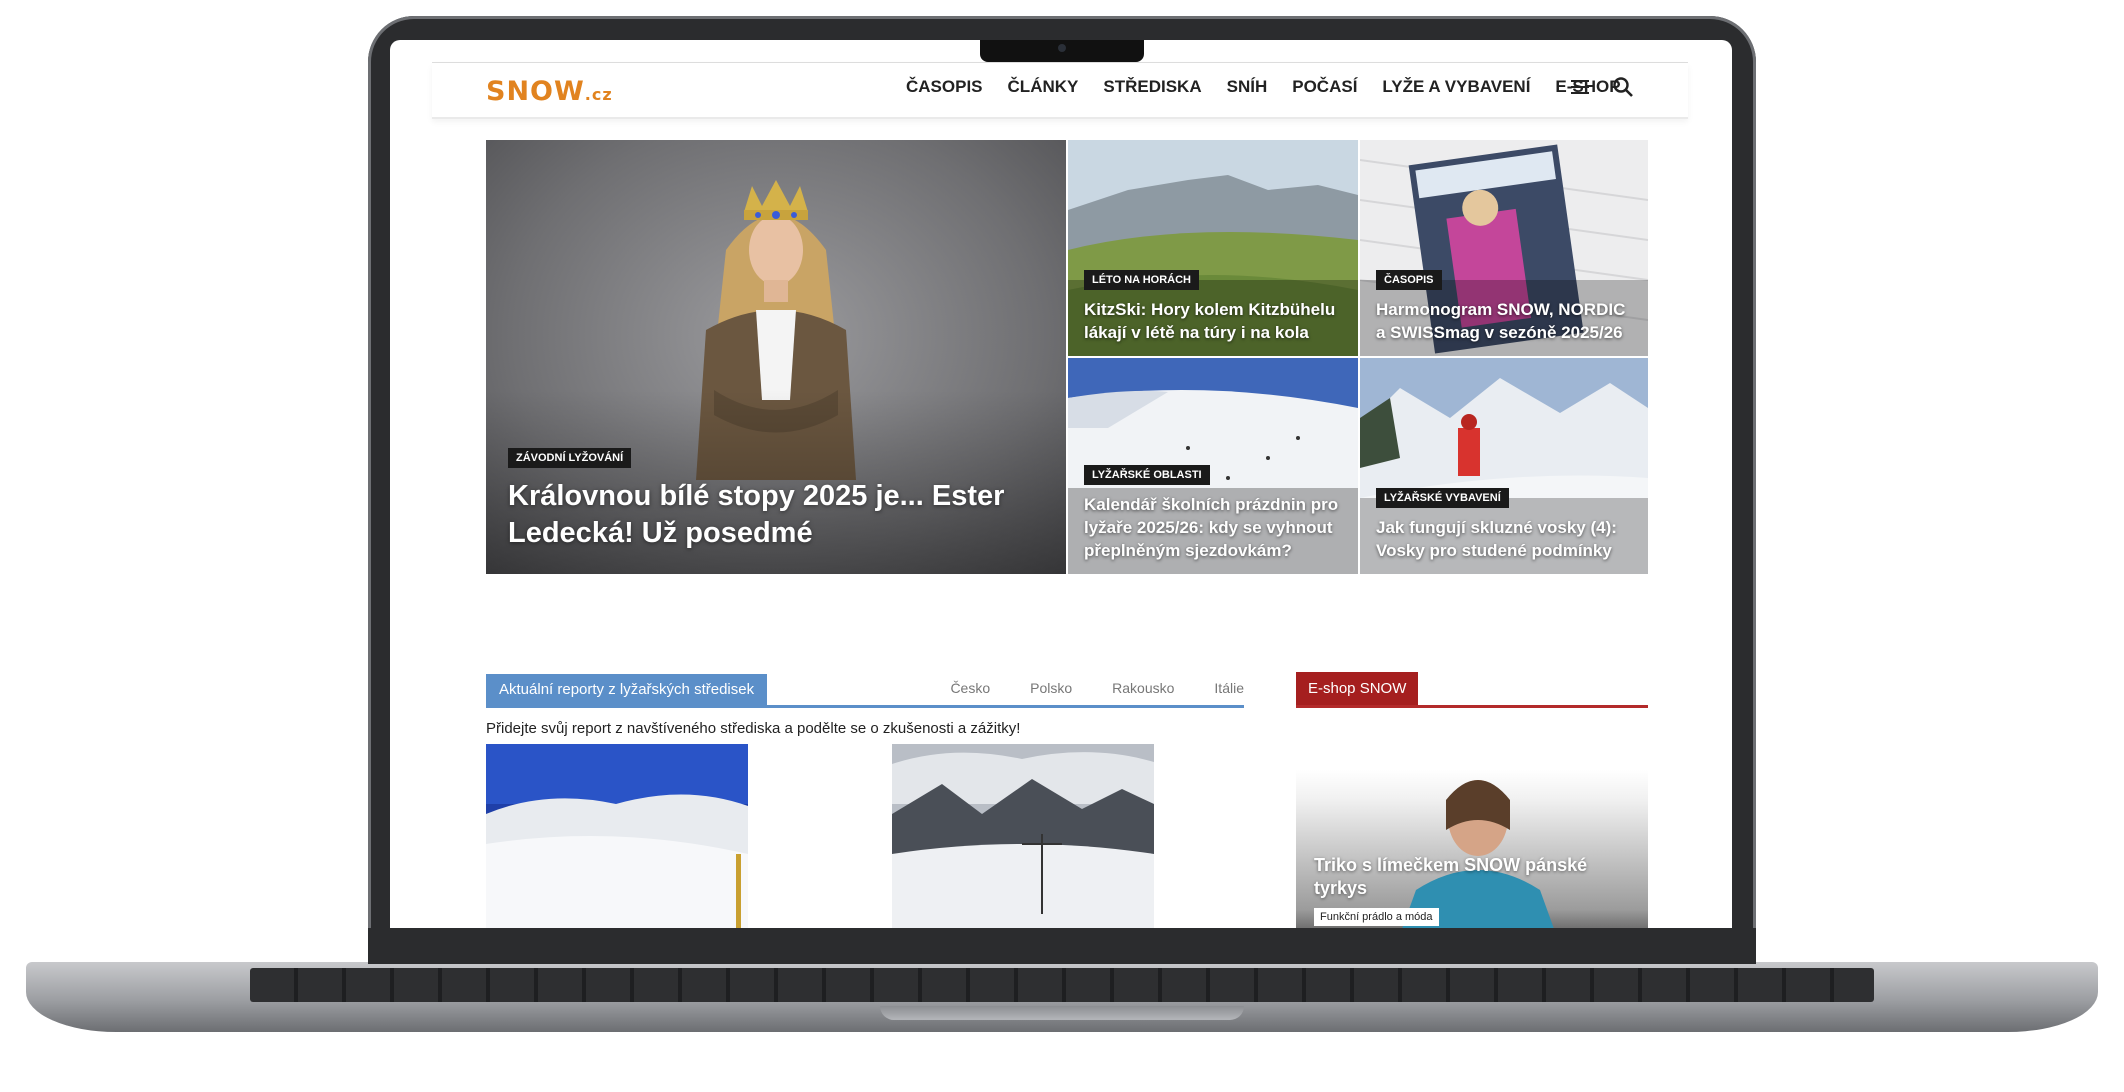  I want to click on logo-tld: .cz, so click(598, 94).